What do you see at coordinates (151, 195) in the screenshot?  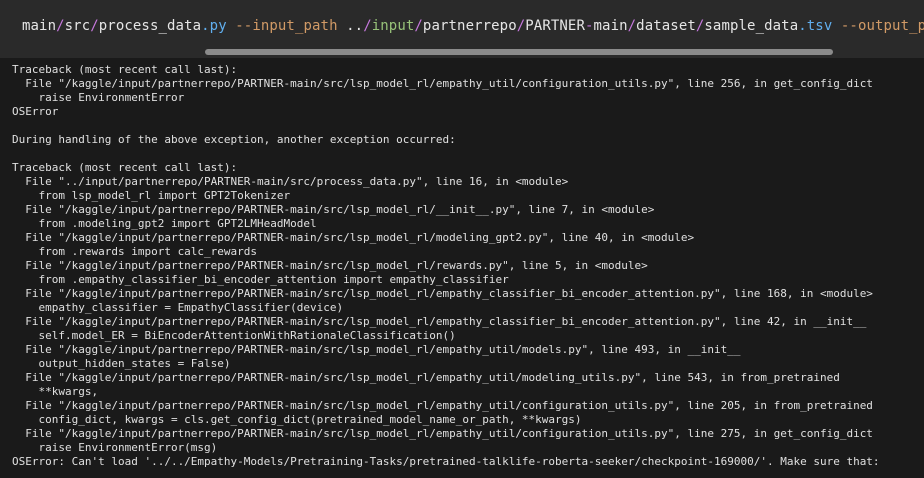 I see `output-line: from lsp_model_rl import GPT2Tokenizer` at bounding box center [151, 195].